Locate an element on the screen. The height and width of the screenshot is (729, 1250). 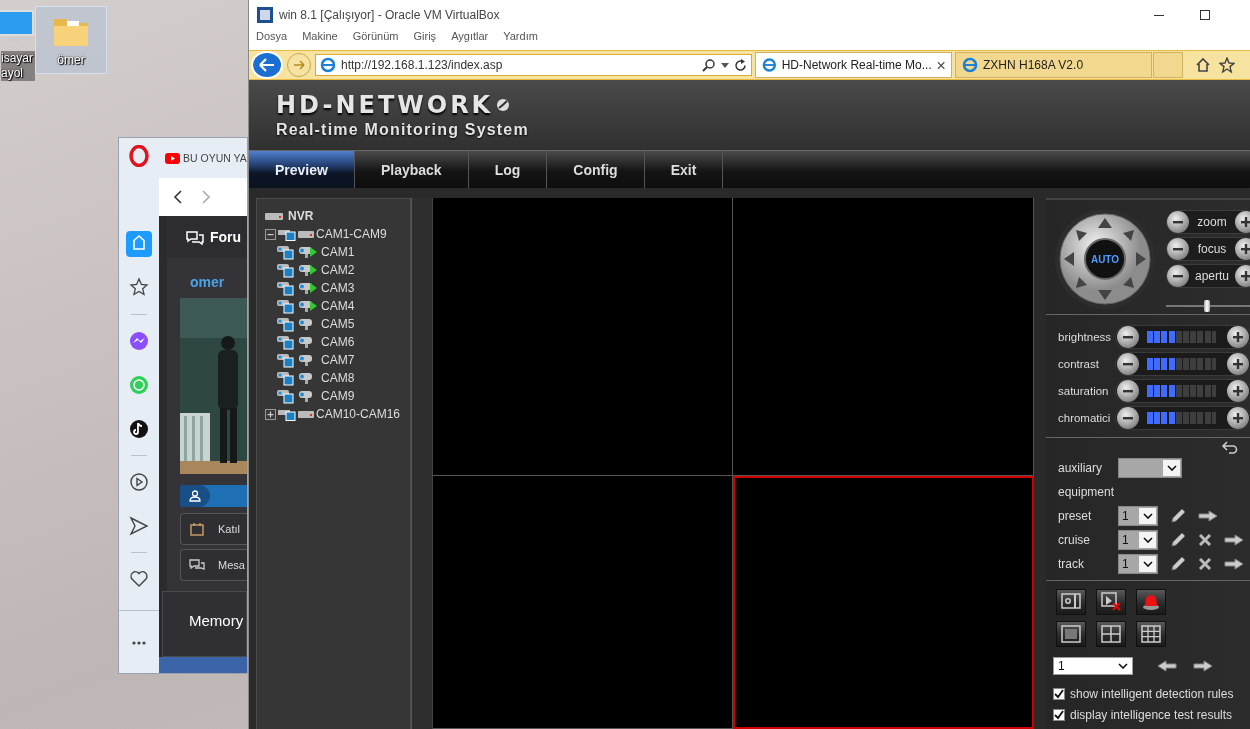
tree-item: CAM9 is located at coordinates (338, 396).